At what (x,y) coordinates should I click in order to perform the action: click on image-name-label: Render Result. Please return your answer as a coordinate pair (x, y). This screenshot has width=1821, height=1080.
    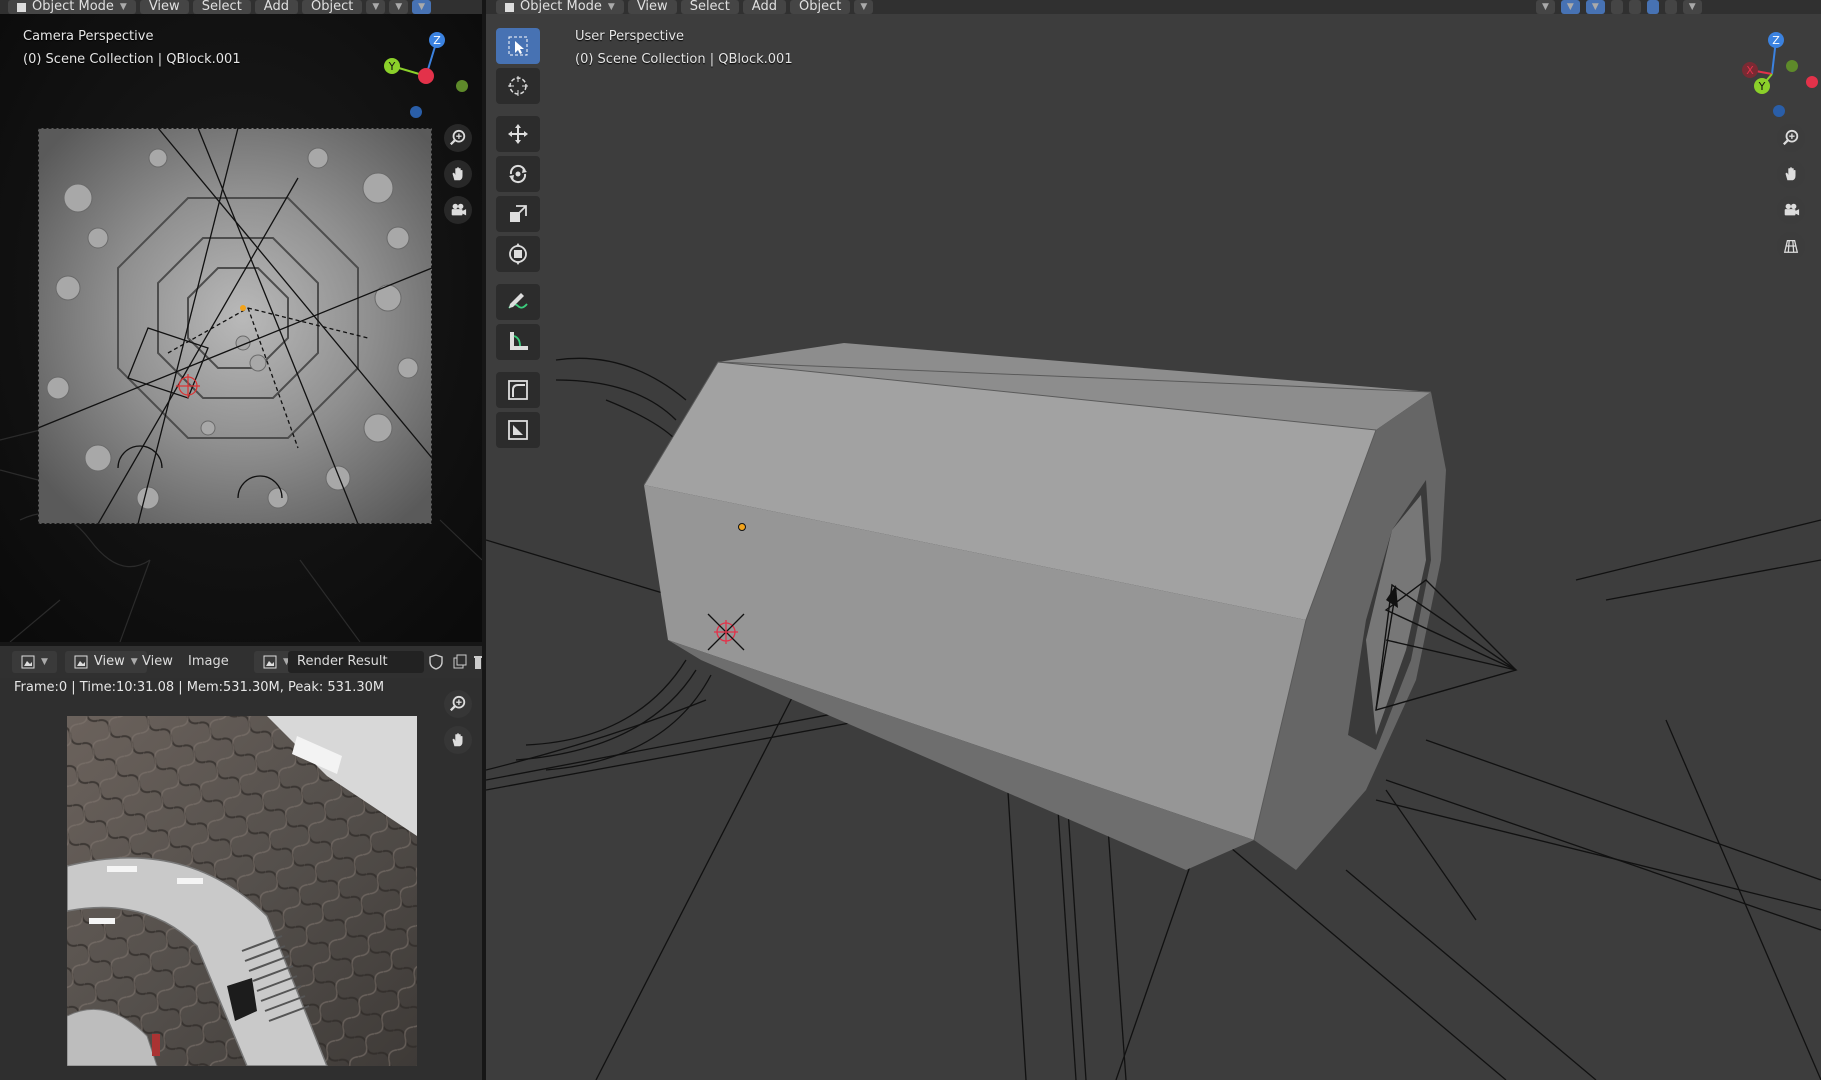
    Looking at the image, I should click on (342, 661).